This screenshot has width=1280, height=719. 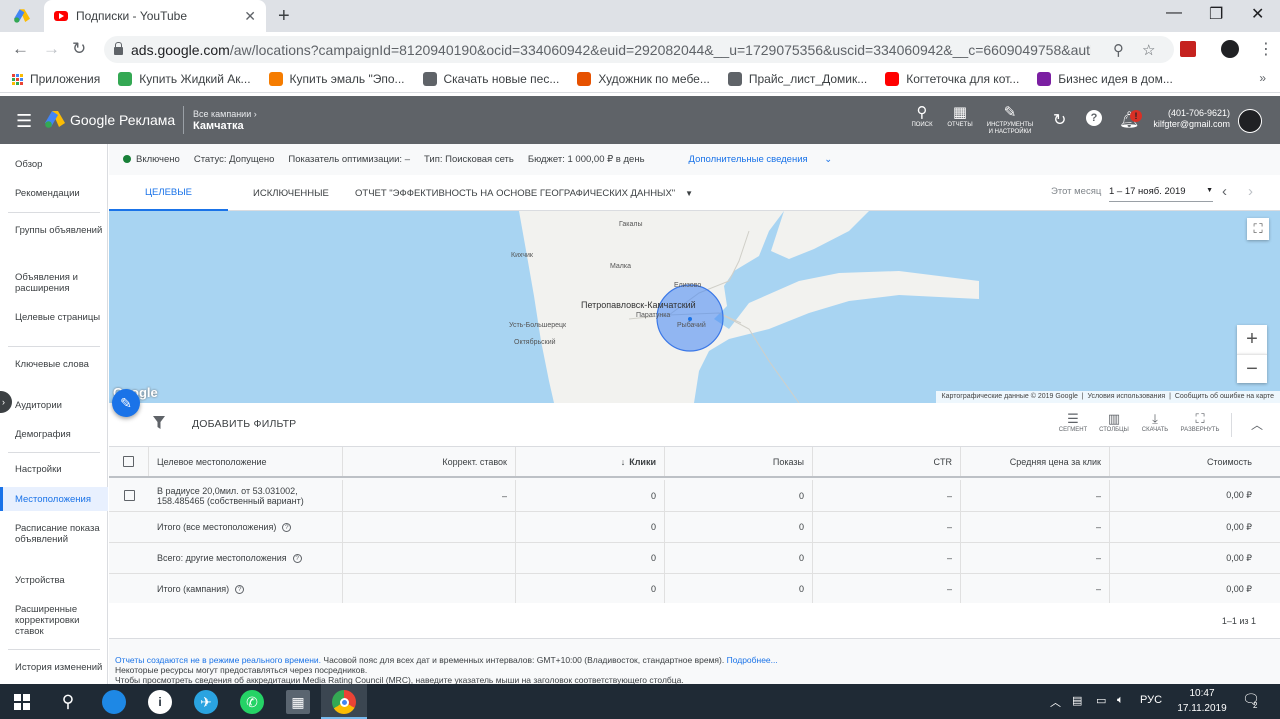 What do you see at coordinates (54, 405) in the screenshot?
I see `sidebar-item-audiences: Аудитории` at bounding box center [54, 405].